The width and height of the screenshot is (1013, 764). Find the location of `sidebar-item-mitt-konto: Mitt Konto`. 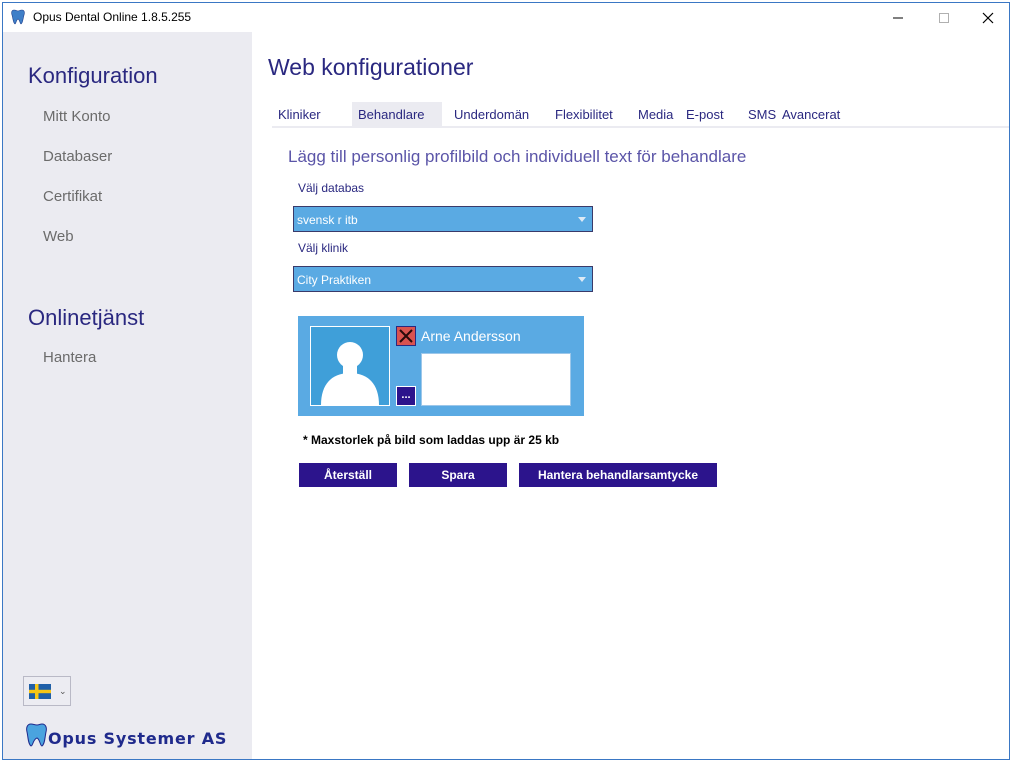

sidebar-item-mitt-konto: Mitt Konto is located at coordinates (77, 116).